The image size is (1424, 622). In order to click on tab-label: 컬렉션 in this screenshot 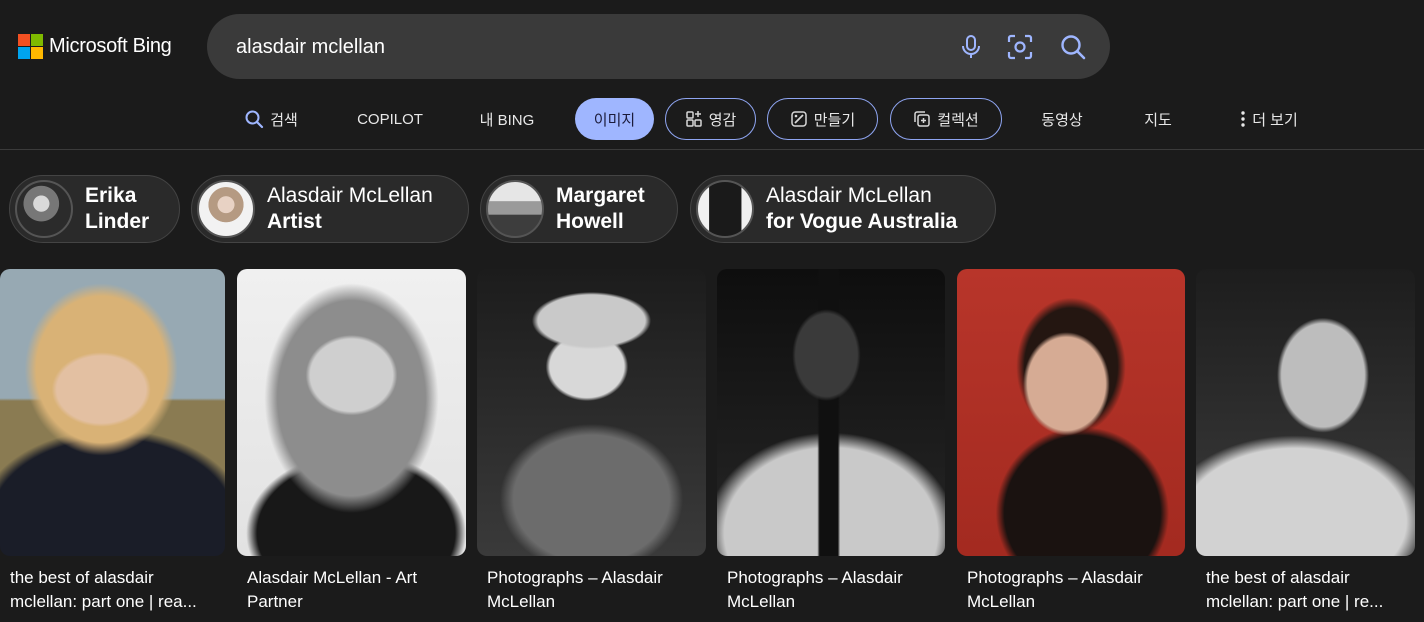, I will do `click(958, 120)`.